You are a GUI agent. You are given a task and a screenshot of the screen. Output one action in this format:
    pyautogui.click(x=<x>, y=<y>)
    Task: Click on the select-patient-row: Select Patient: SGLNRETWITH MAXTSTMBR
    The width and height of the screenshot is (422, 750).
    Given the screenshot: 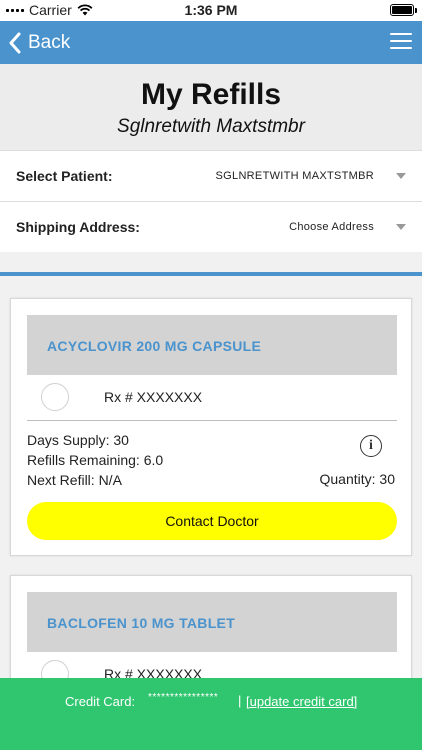 What is the action you would take?
    pyautogui.click(x=211, y=175)
    